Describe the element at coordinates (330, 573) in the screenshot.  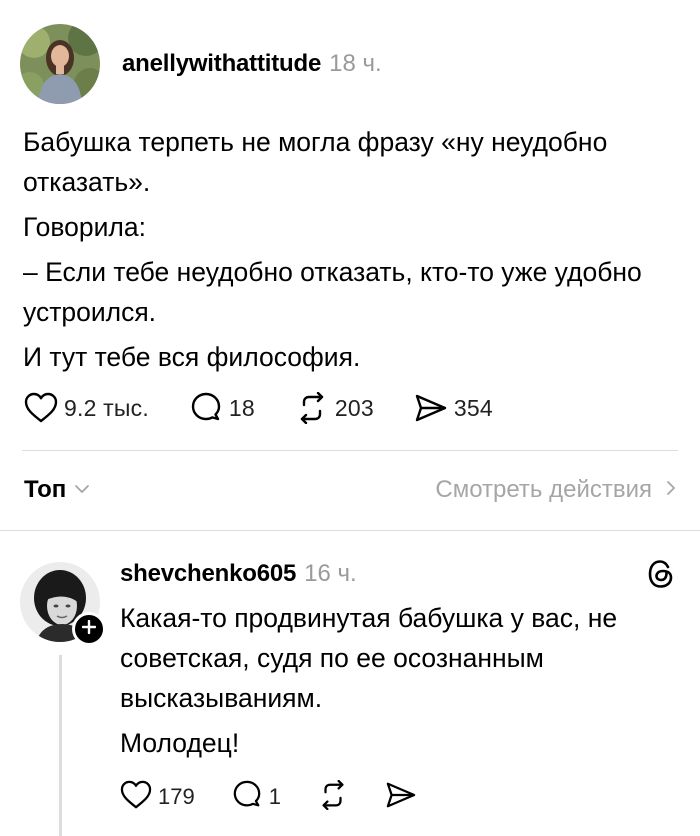
I see `comment-timestamp: 16 ч.` at that location.